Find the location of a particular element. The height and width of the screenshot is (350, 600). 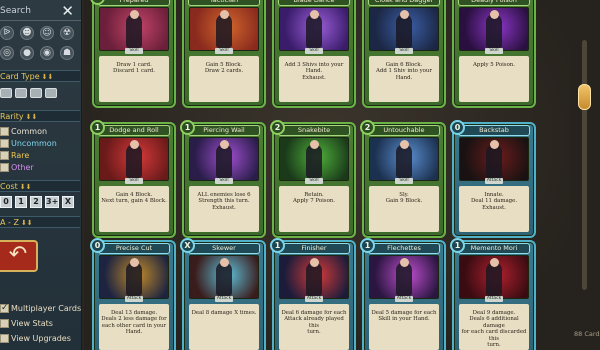

character-filter-row-2: ◎ ● ◉ ☗ is located at coordinates (40, 54).